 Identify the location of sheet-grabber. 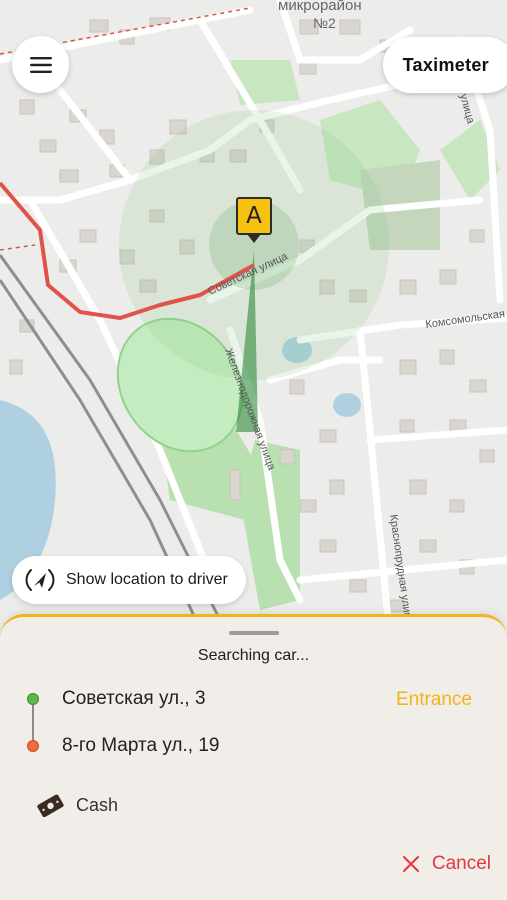
(254, 633).